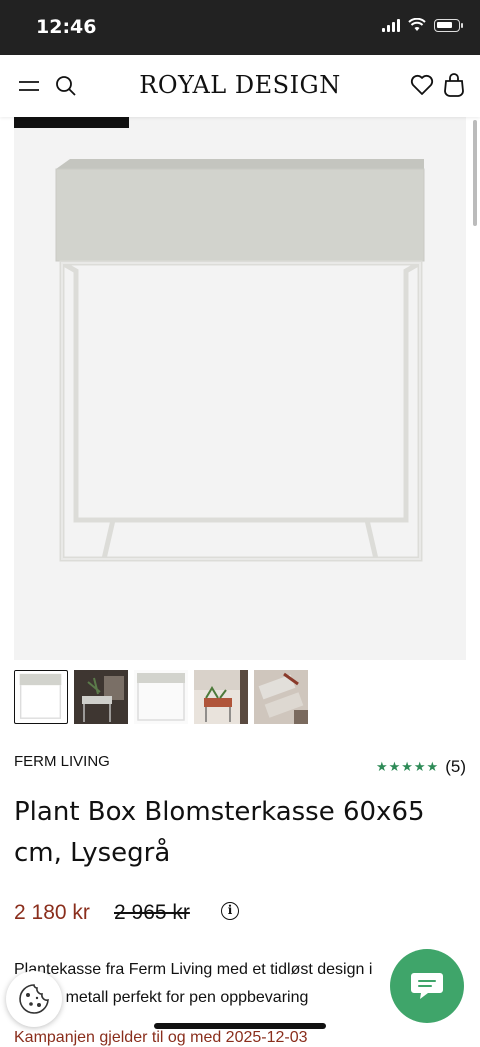 This screenshot has height=1047, width=480. Describe the element at coordinates (240, 1026) in the screenshot. I see `home-indicator` at that location.